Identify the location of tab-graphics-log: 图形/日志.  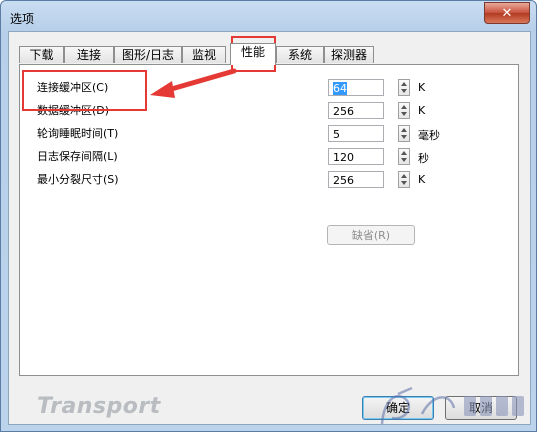
(148, 54).